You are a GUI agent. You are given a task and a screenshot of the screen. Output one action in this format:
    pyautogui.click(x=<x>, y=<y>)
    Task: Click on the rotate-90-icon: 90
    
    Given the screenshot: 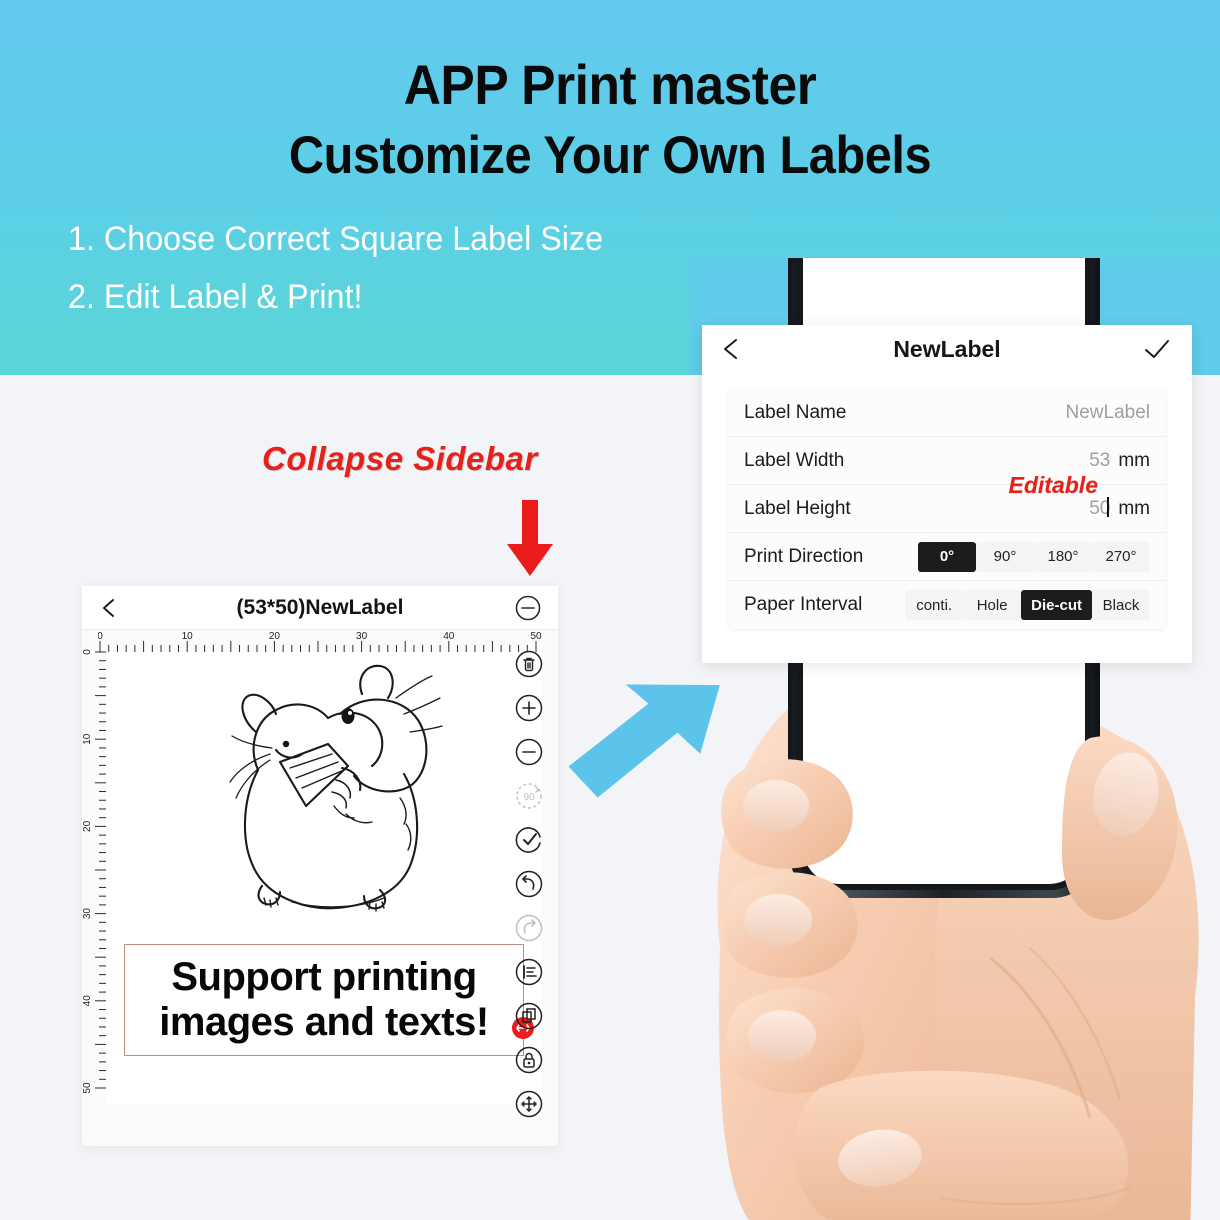 What is the action you would take?
    pyautogui.click(x=529, y=796)
    